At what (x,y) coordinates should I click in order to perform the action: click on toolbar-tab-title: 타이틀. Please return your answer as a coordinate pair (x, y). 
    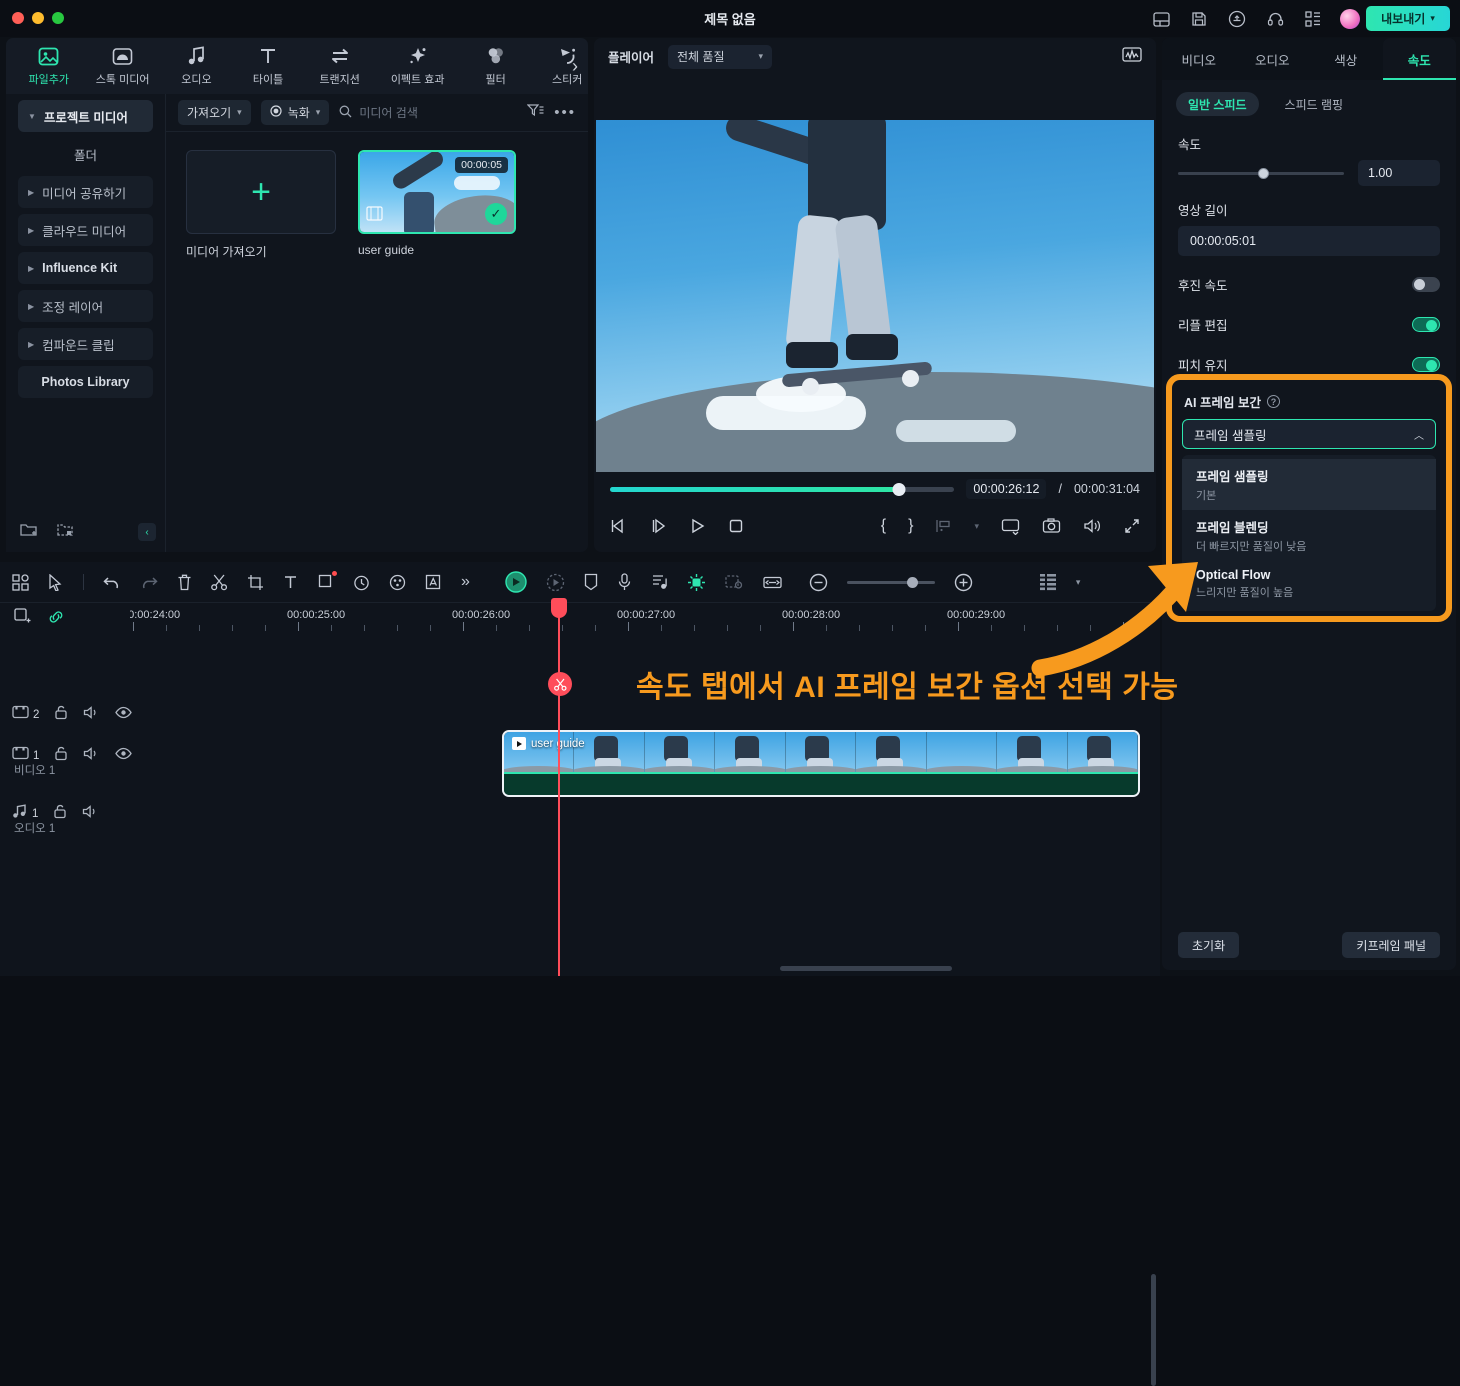
    Looking at the image, I should click on (268, 66).